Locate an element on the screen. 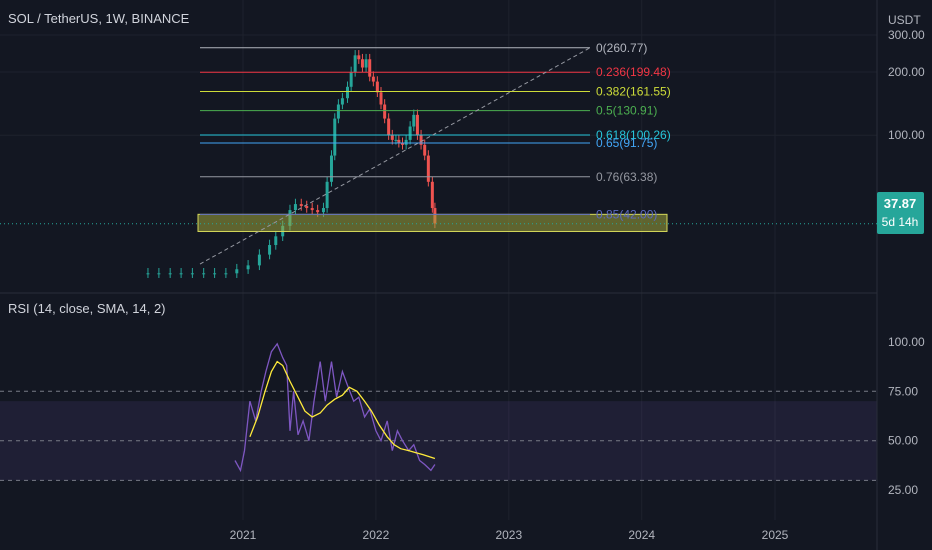 Image resolution: width=932 pixels, height=550 pixels. fib-level-label: 0.76(63.38) is located at coordinates (626, 177).